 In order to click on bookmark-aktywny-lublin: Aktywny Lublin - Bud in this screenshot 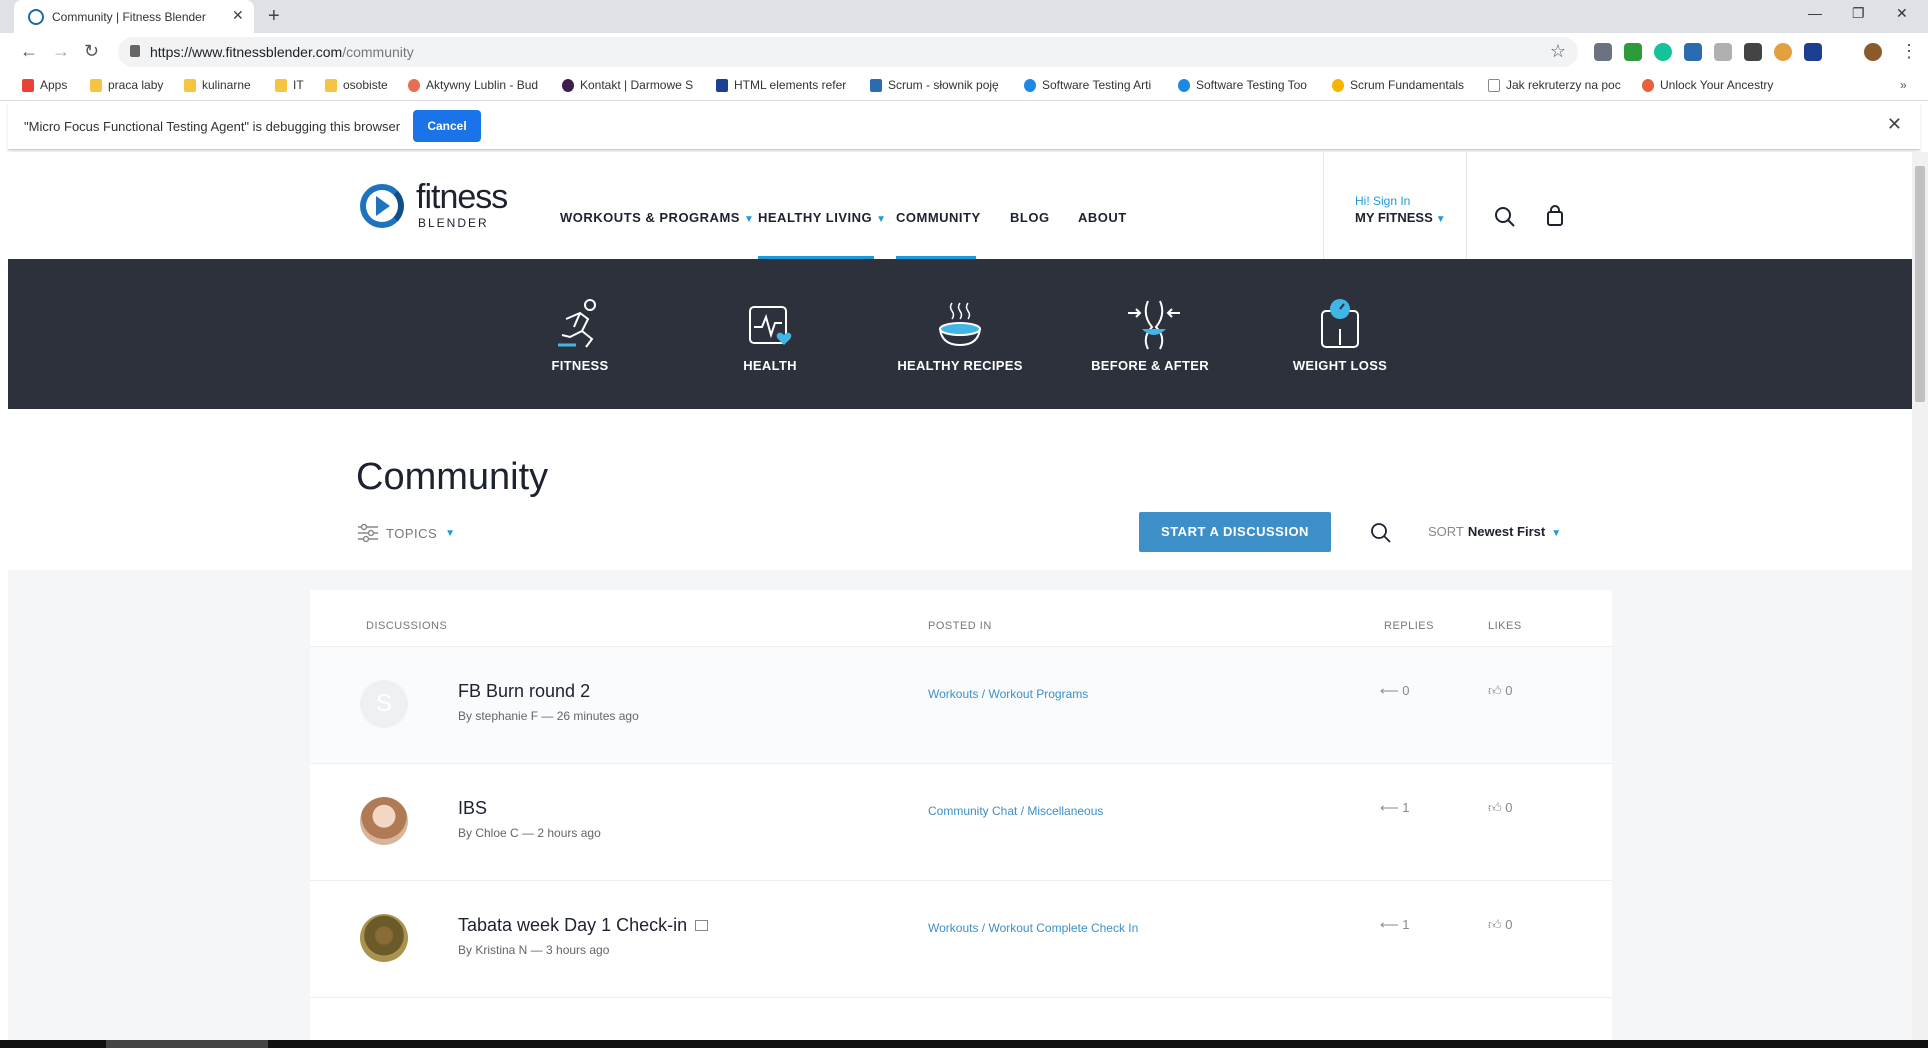, I will do `click(473, 85)`.